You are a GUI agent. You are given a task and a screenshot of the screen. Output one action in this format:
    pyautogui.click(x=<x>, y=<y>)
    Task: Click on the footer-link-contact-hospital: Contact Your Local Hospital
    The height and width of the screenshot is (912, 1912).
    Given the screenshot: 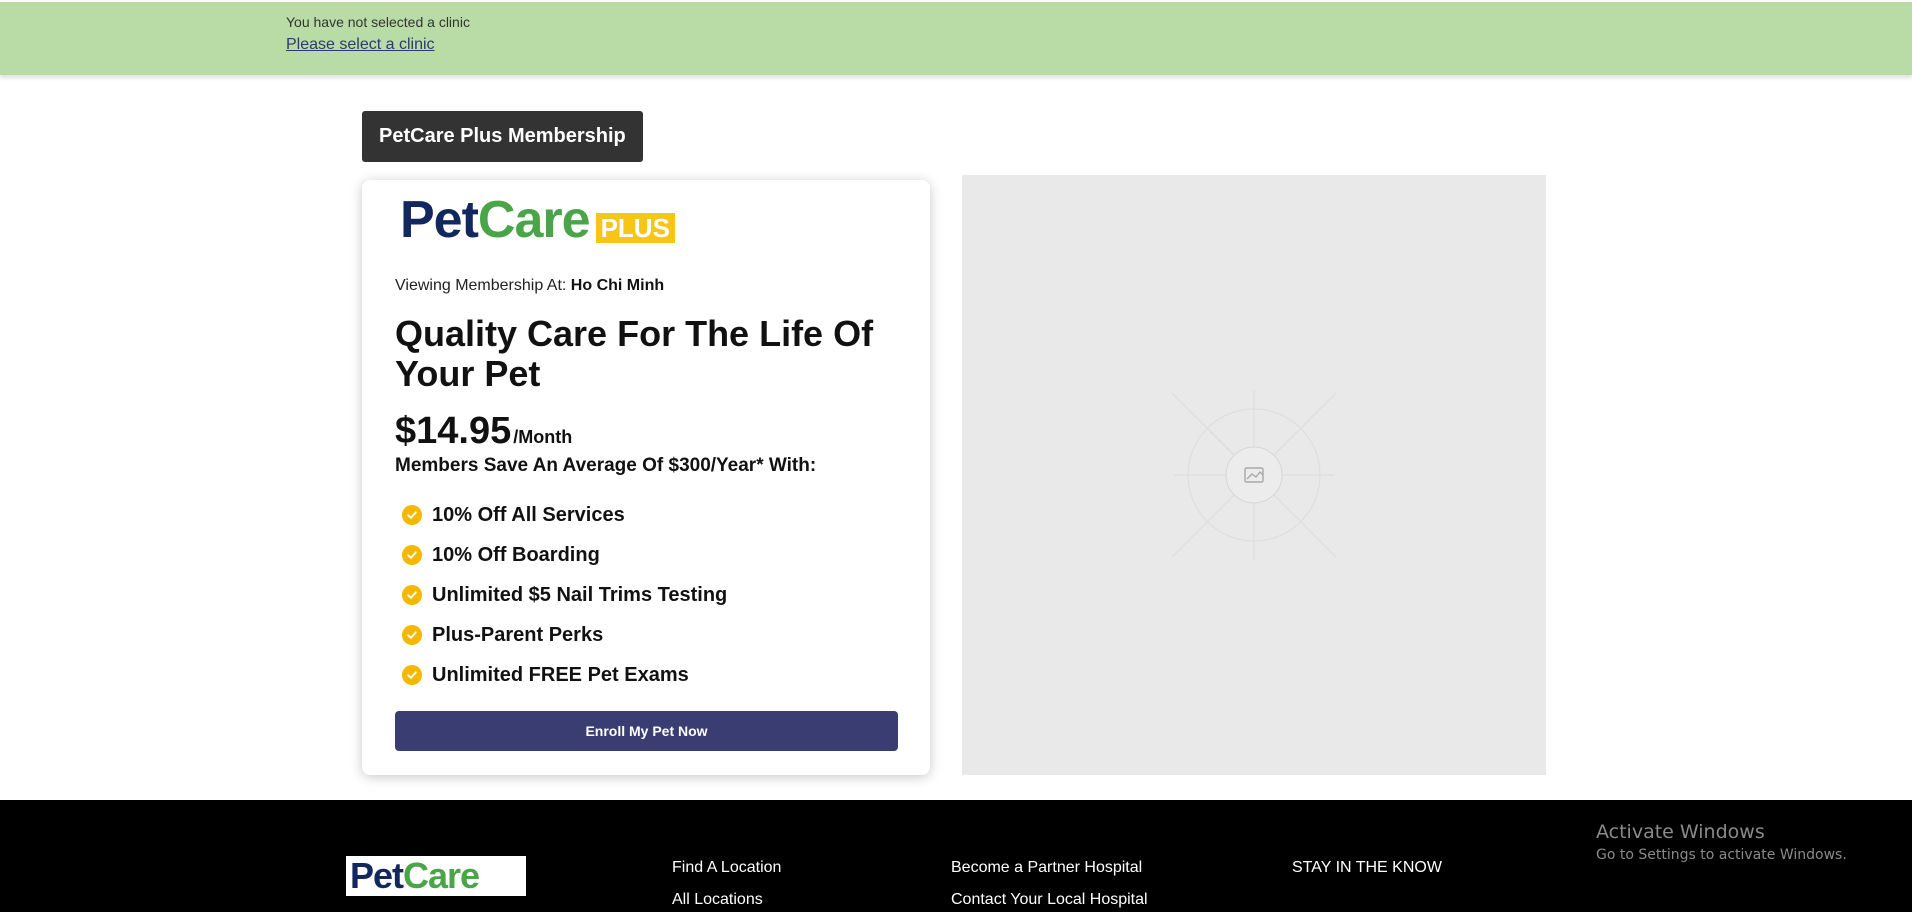 What is the action you would take?
    pyautogui.click(x=1049, y=900)
    